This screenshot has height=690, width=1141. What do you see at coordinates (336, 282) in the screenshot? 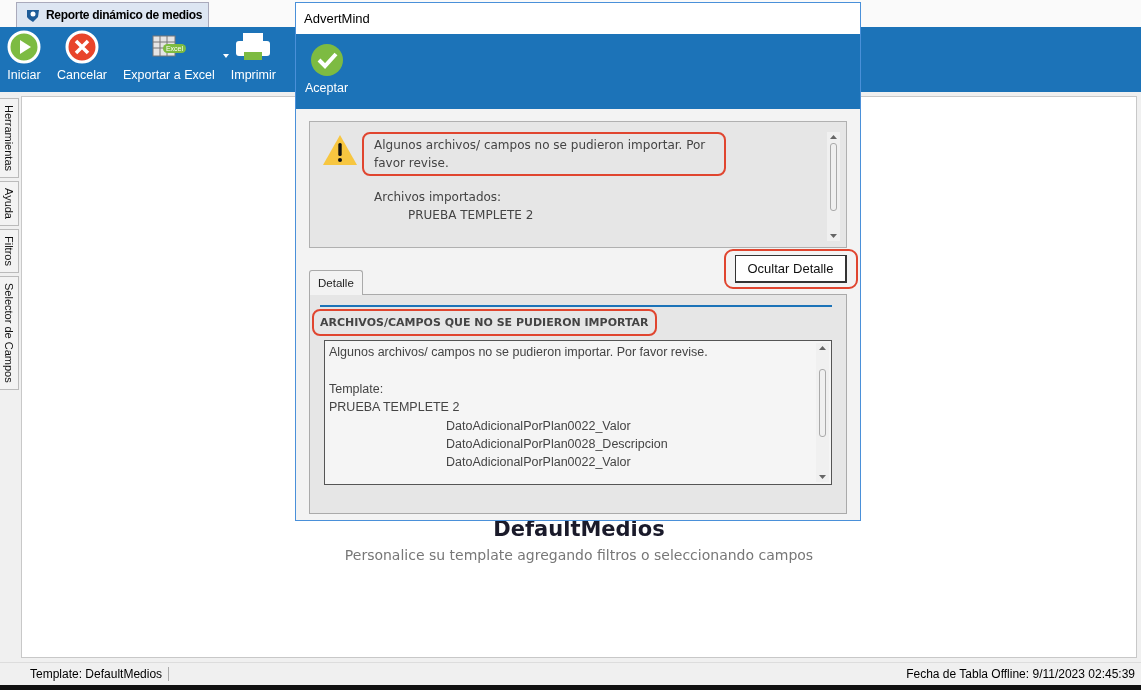
I see `detail-tab: Detalle` at bounding box center [336, 282].